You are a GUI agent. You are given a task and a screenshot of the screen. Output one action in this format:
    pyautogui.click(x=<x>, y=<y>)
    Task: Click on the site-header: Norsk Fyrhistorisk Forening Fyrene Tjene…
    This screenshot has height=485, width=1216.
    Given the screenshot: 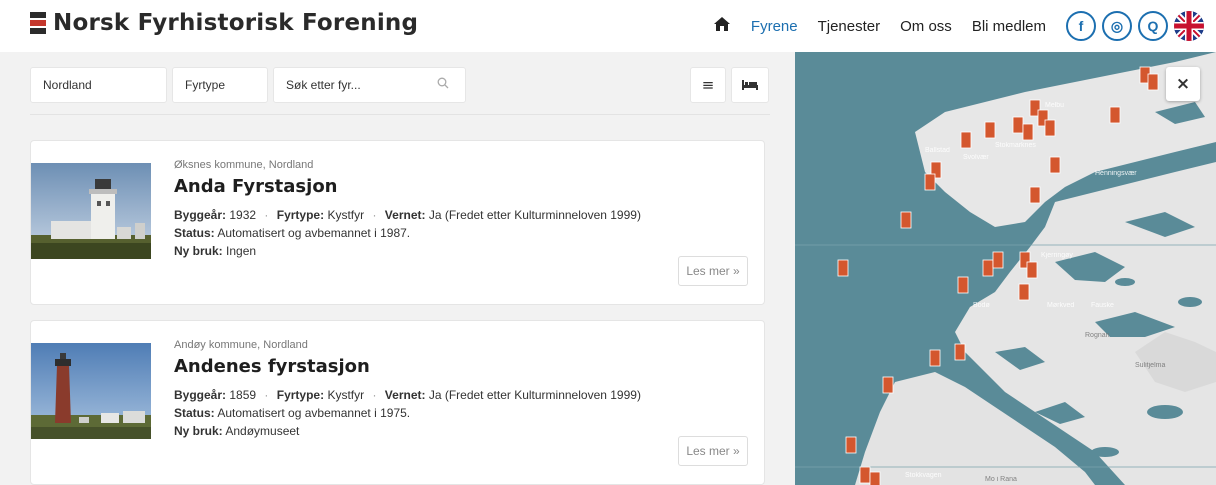 What is the action you would take?
    pyautogui.click(x=608, y=26)
    